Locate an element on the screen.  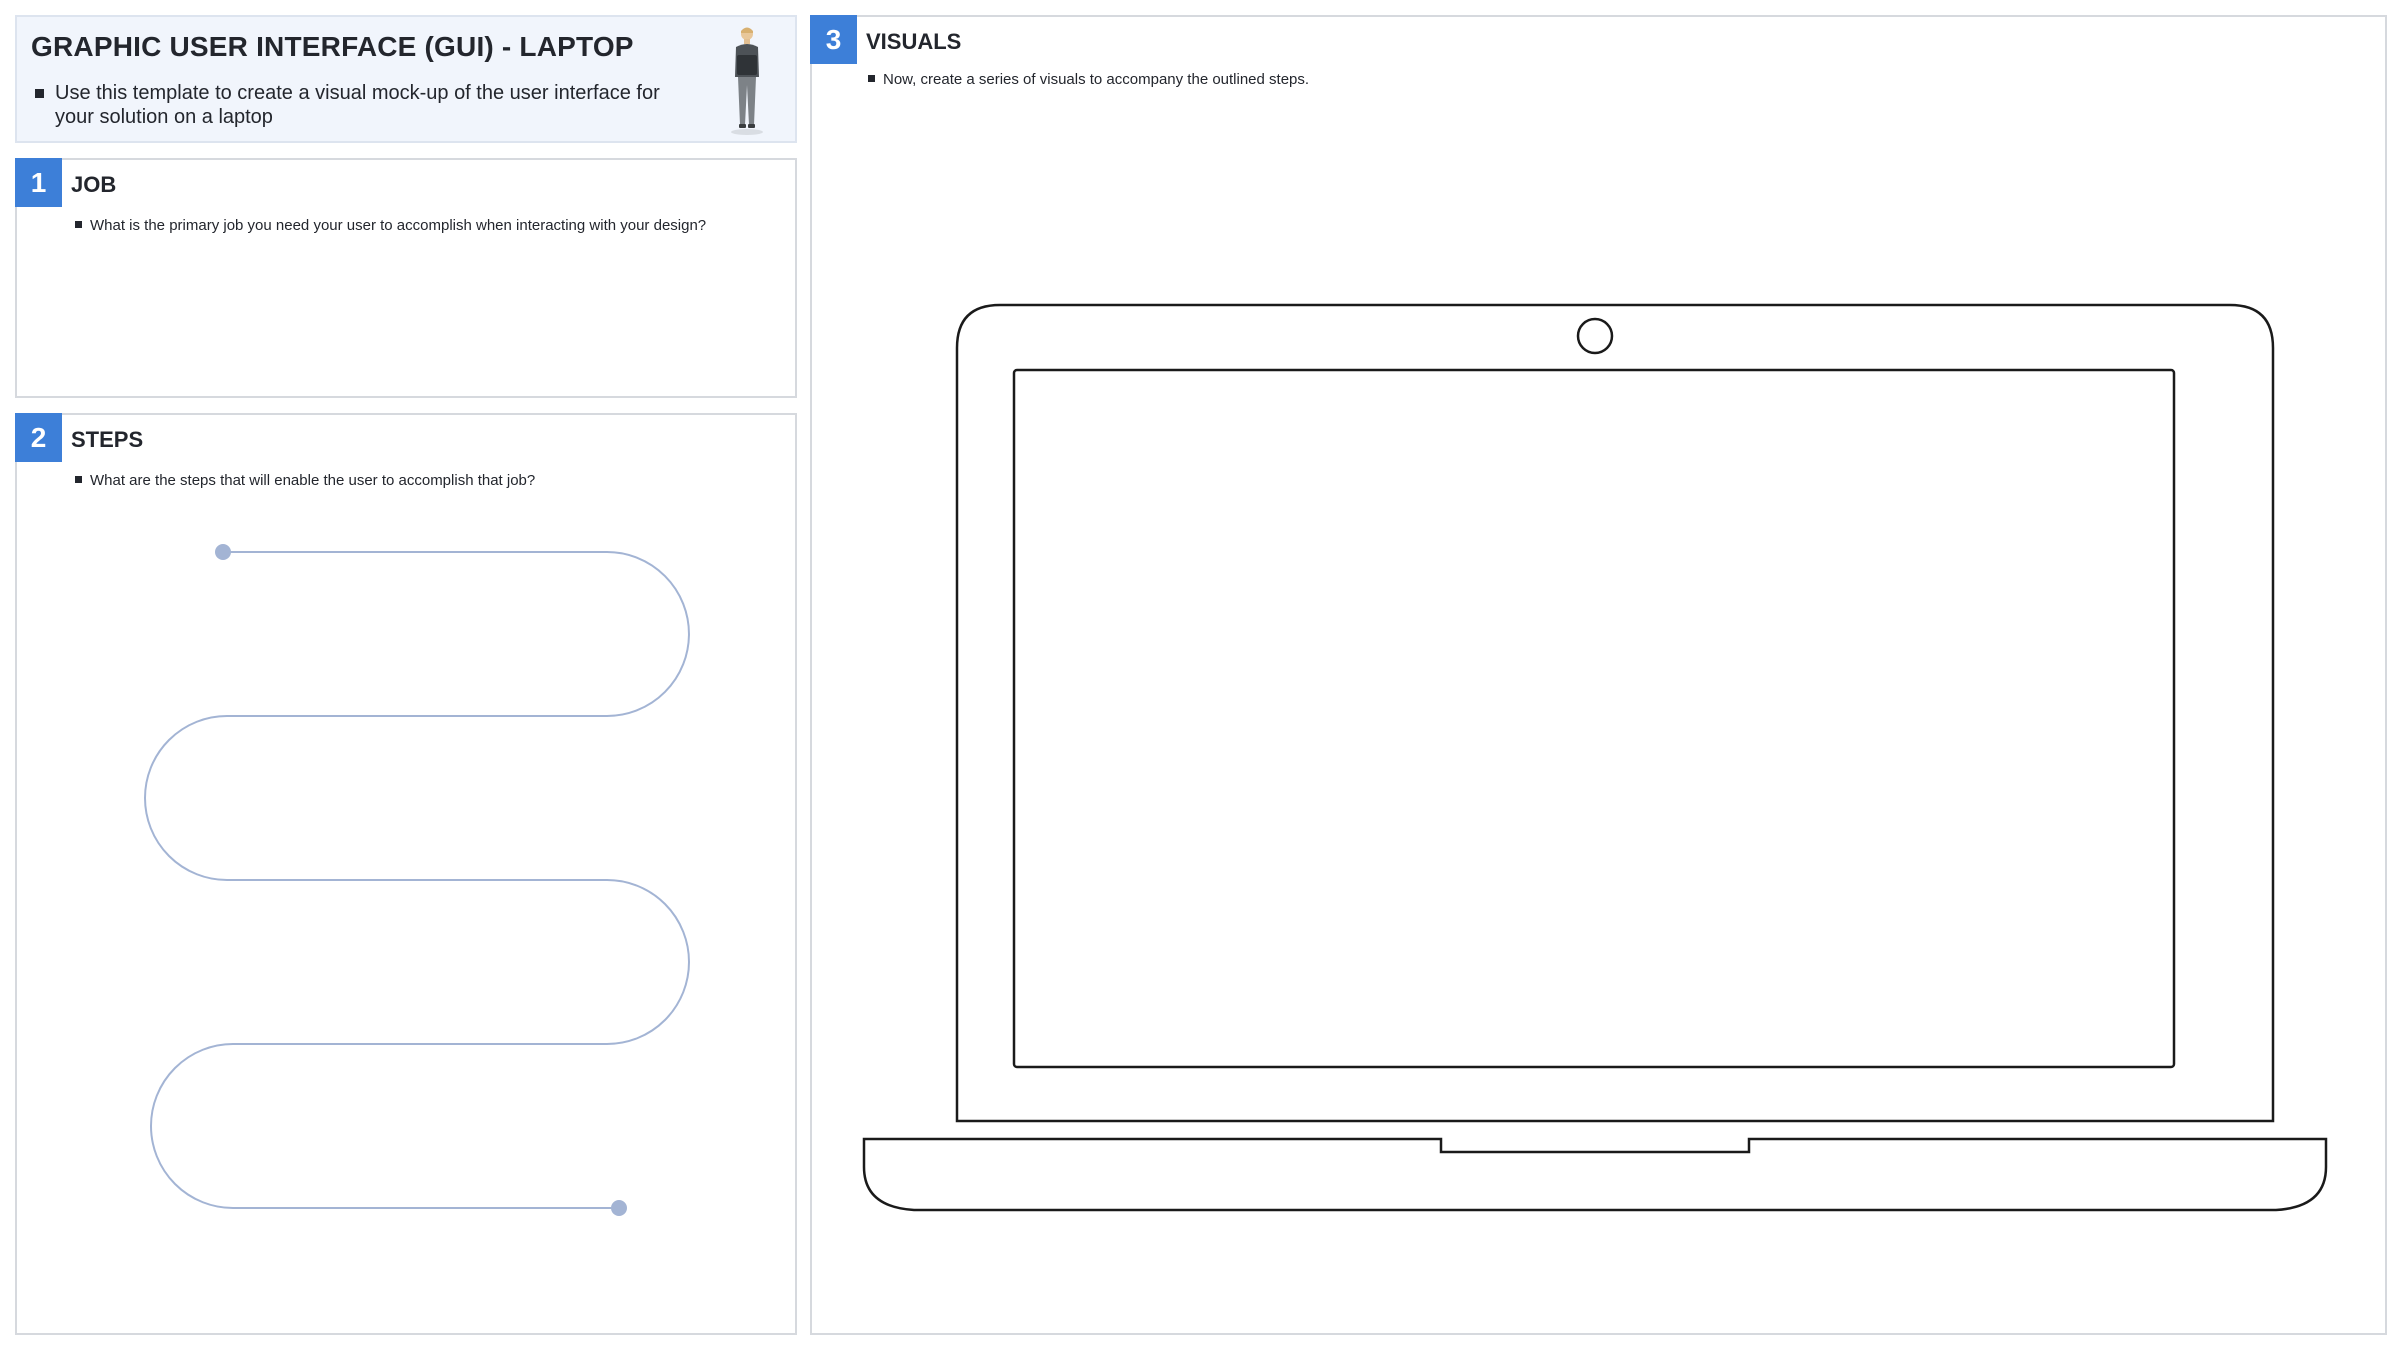
section-title: JOB is located at coordinates (94, 184).